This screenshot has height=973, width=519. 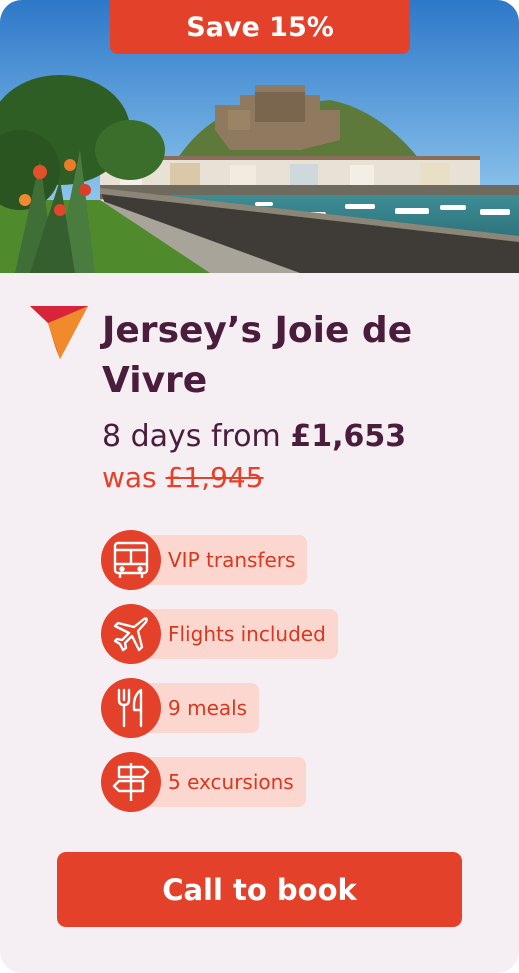 What do you see at coordinates (131, 560) in the screenshot?
I see `bus-icon` at bounding box center [131, 560].